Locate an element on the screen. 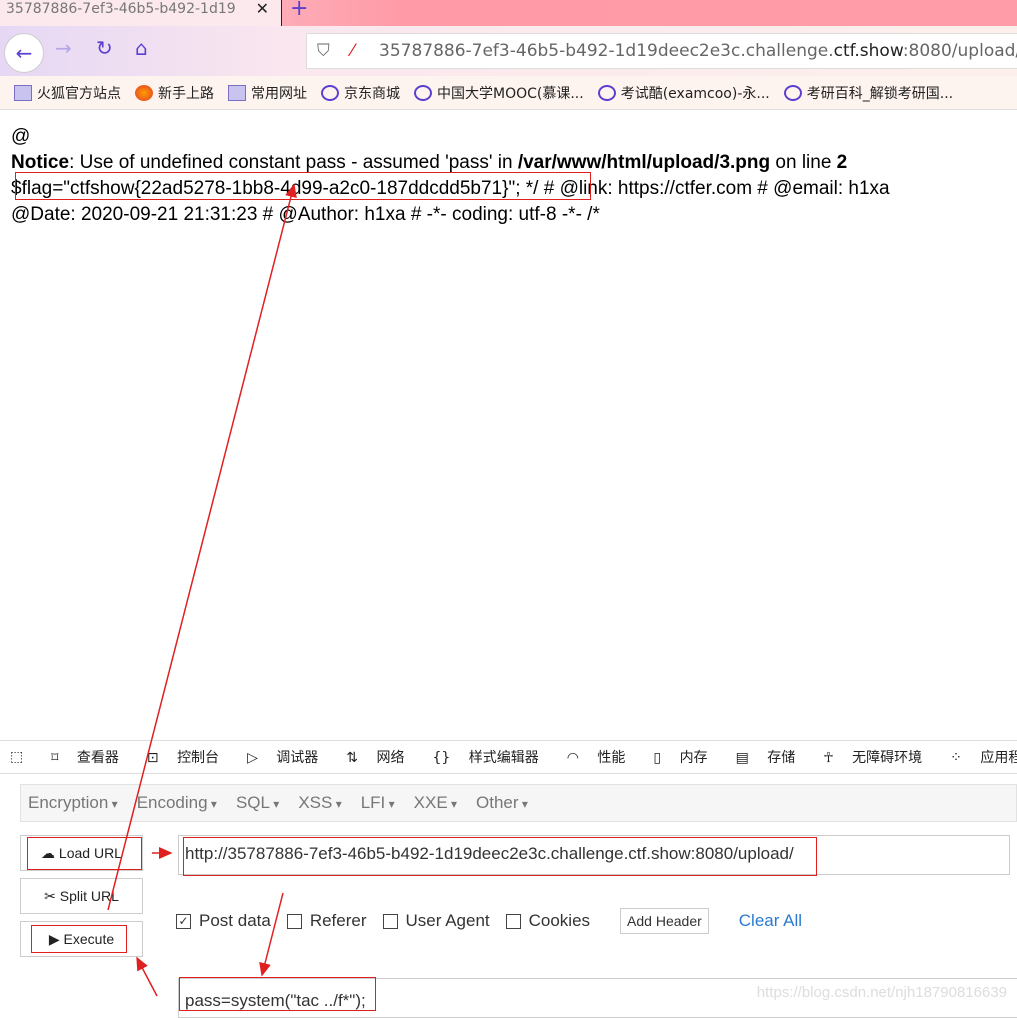  annotation-arrows is located at coordinates (202, 590).